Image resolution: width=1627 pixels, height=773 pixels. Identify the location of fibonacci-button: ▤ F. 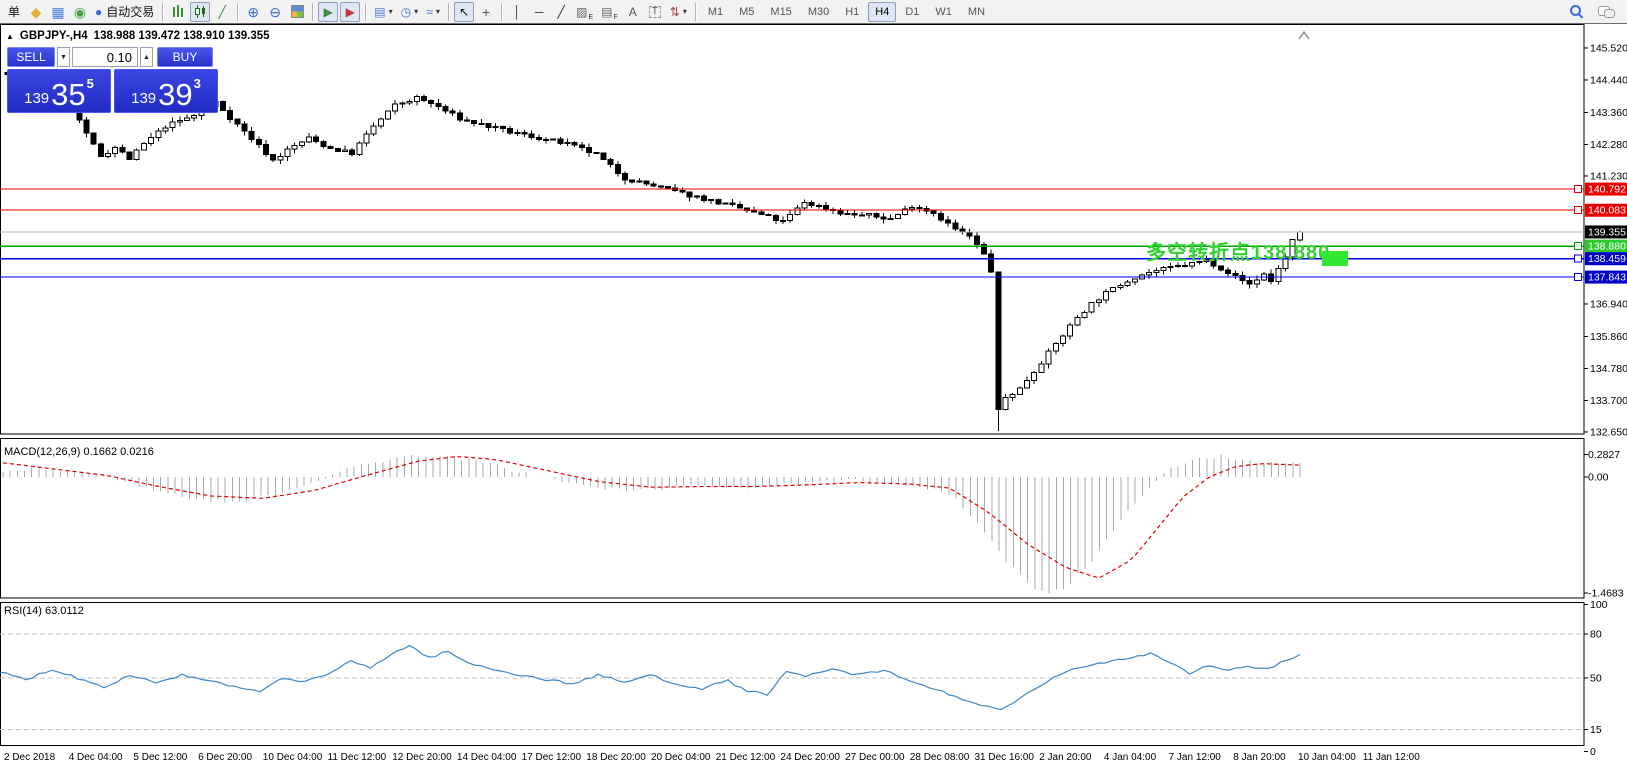
(609, 12).